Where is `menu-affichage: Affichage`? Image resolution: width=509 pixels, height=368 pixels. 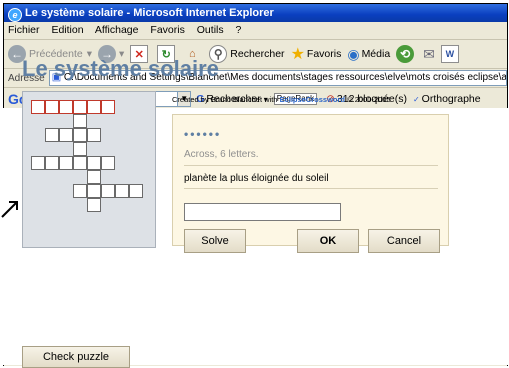 menu-affichage: Affichage is located at coordinates (117, 30).